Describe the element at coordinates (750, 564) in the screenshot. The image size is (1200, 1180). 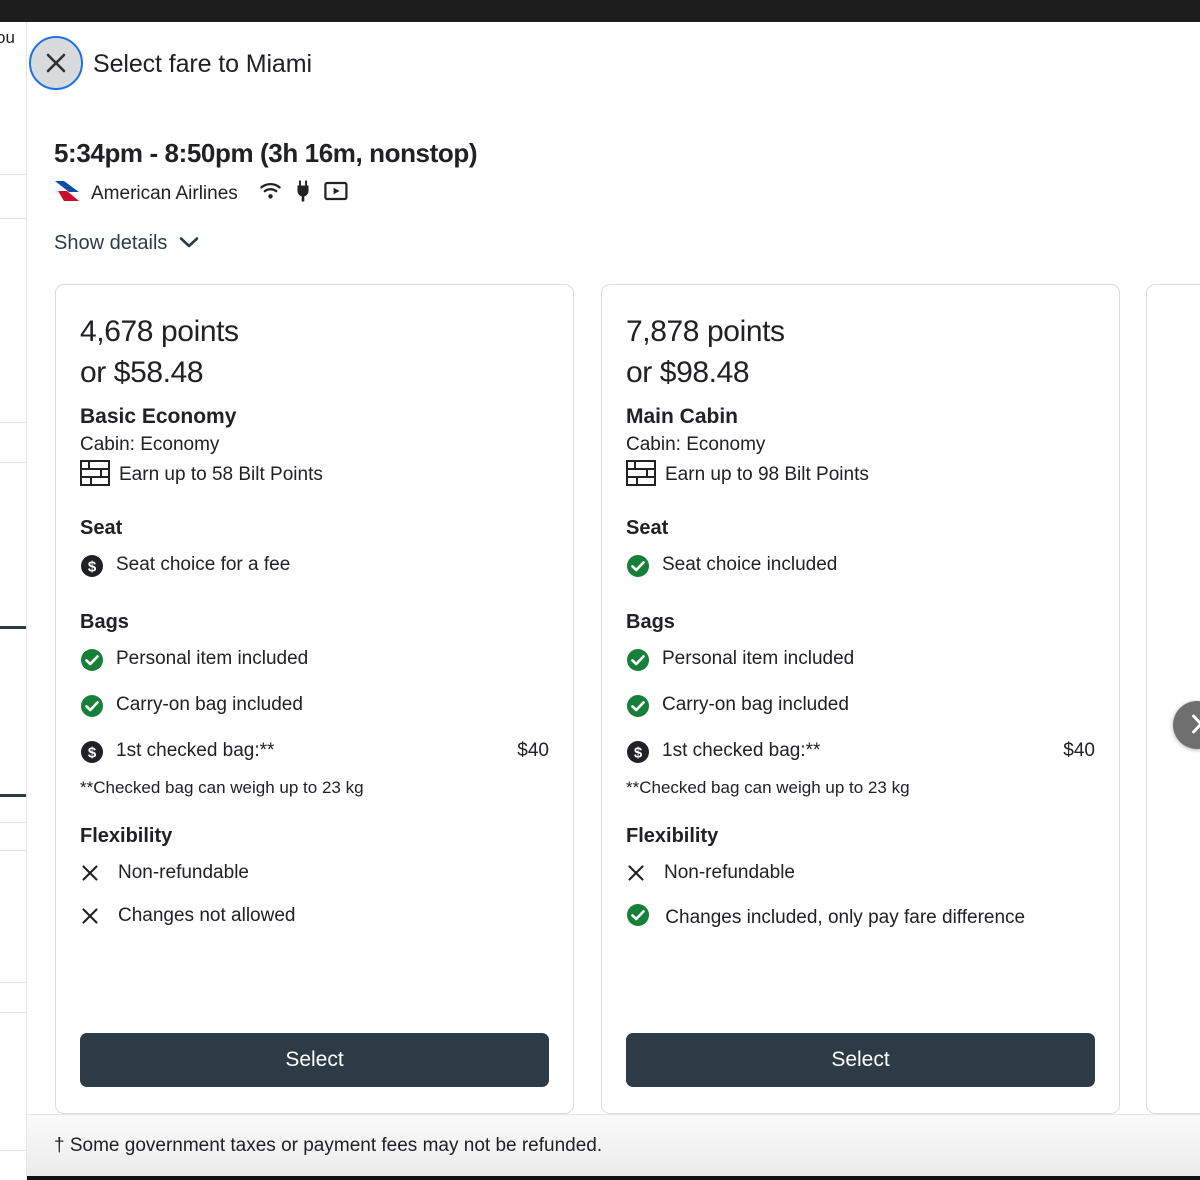
I see `seat-feature-label: Seat choice included` at that location.